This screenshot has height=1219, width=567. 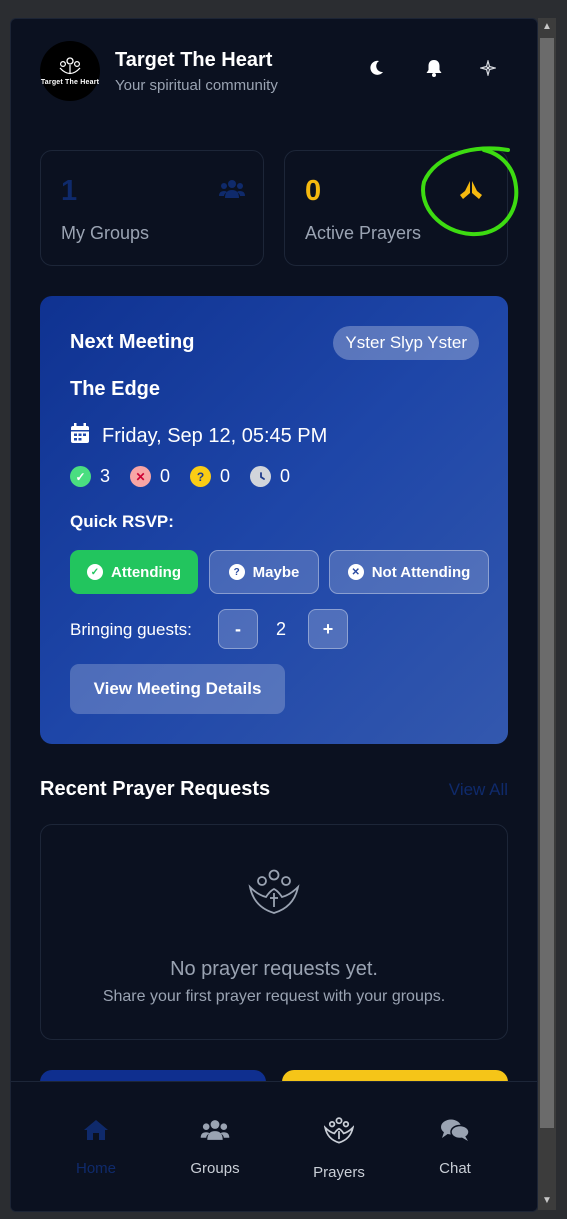 I want to click on app-title: Target The Heart, so click(x=194, y=60).